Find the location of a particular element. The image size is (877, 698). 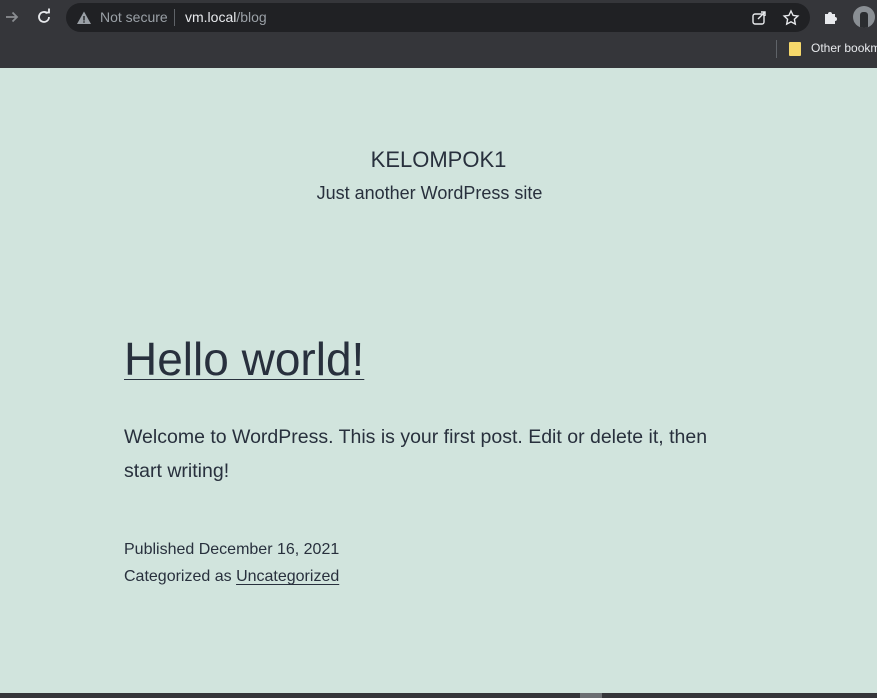

post-title-link: Hello world! is located at coordinates (244, 359).